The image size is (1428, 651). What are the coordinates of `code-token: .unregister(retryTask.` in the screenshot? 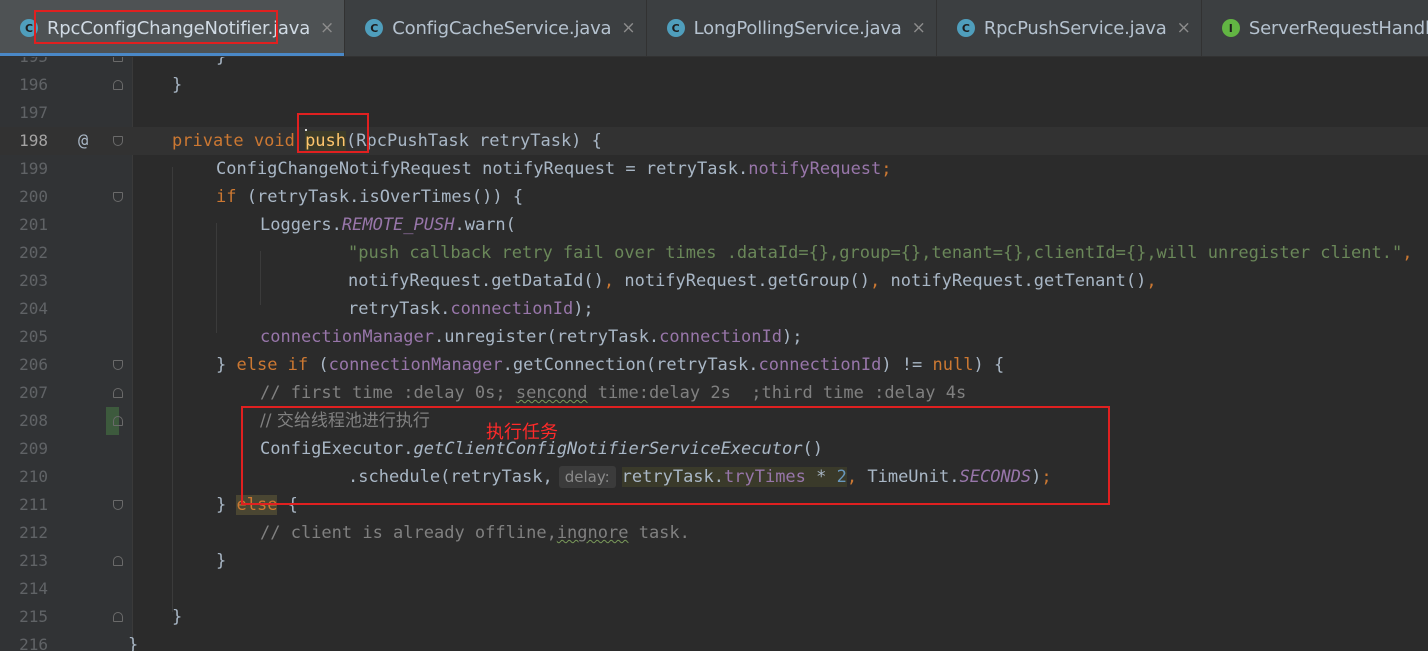 It's located at (547, 337).